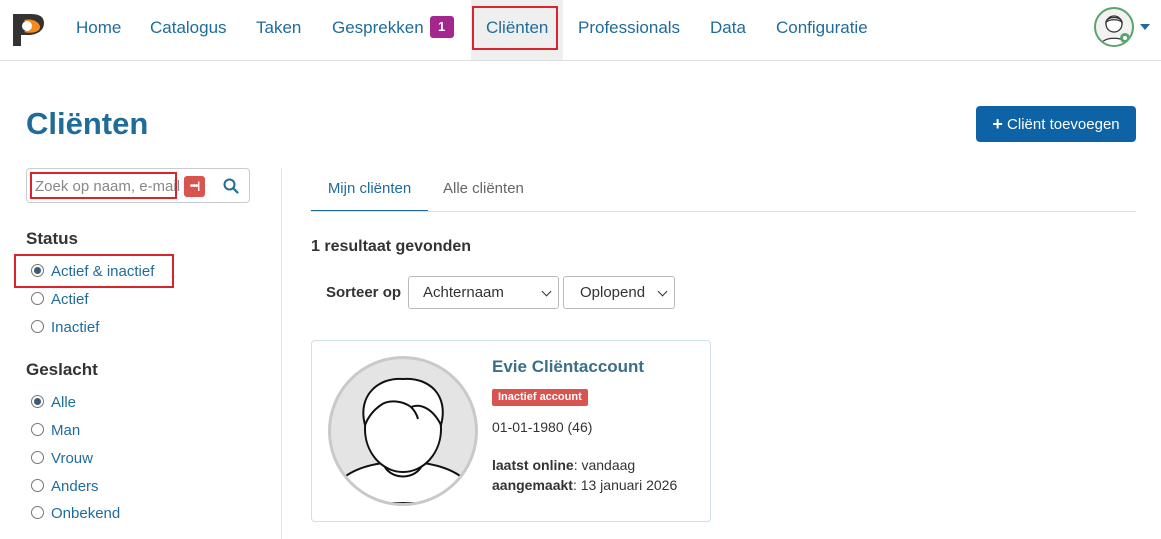 The image size is (1161, 539). I want to click on user-avatar-icon, so click(1115, 30).